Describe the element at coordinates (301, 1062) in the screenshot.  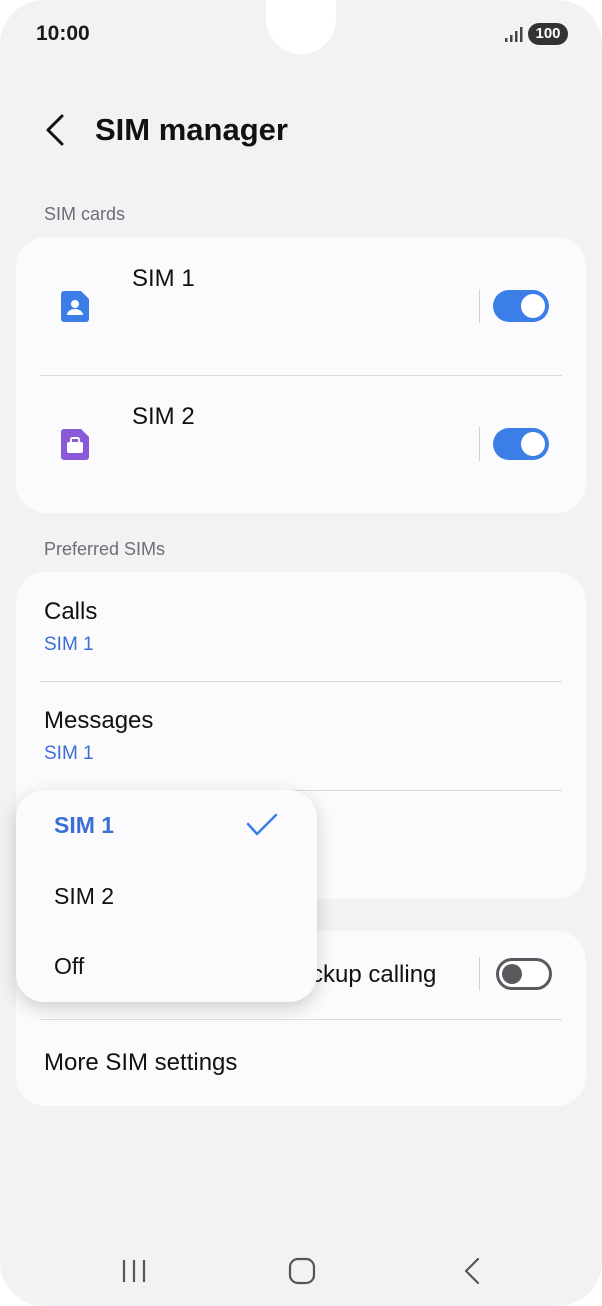
I see `more-sim-settings-row: More SIM settings` at that location.